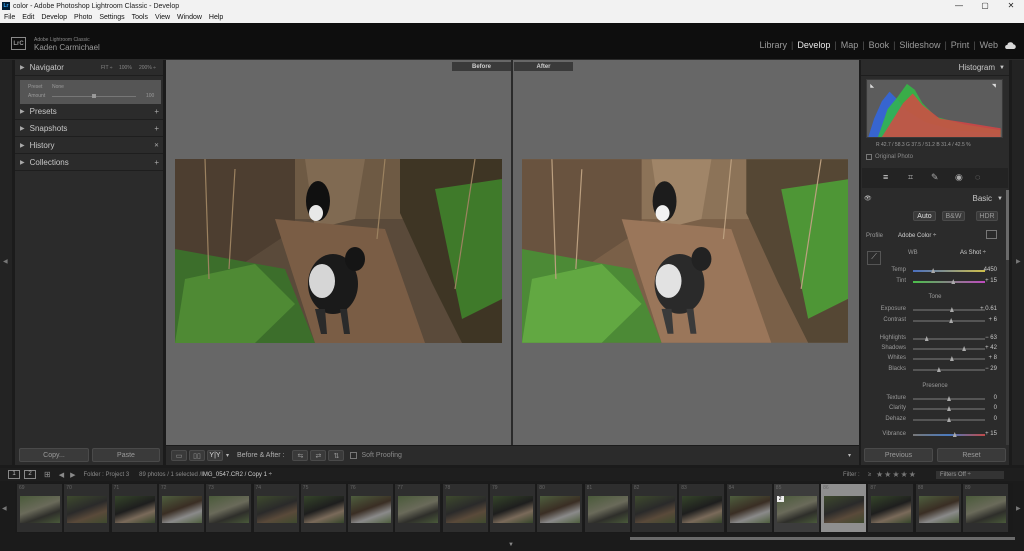 The image size is (1024, 551). Describe the element at coordinates (813, 45) in the screenshot. I see `module-develop: Develop` at that location.